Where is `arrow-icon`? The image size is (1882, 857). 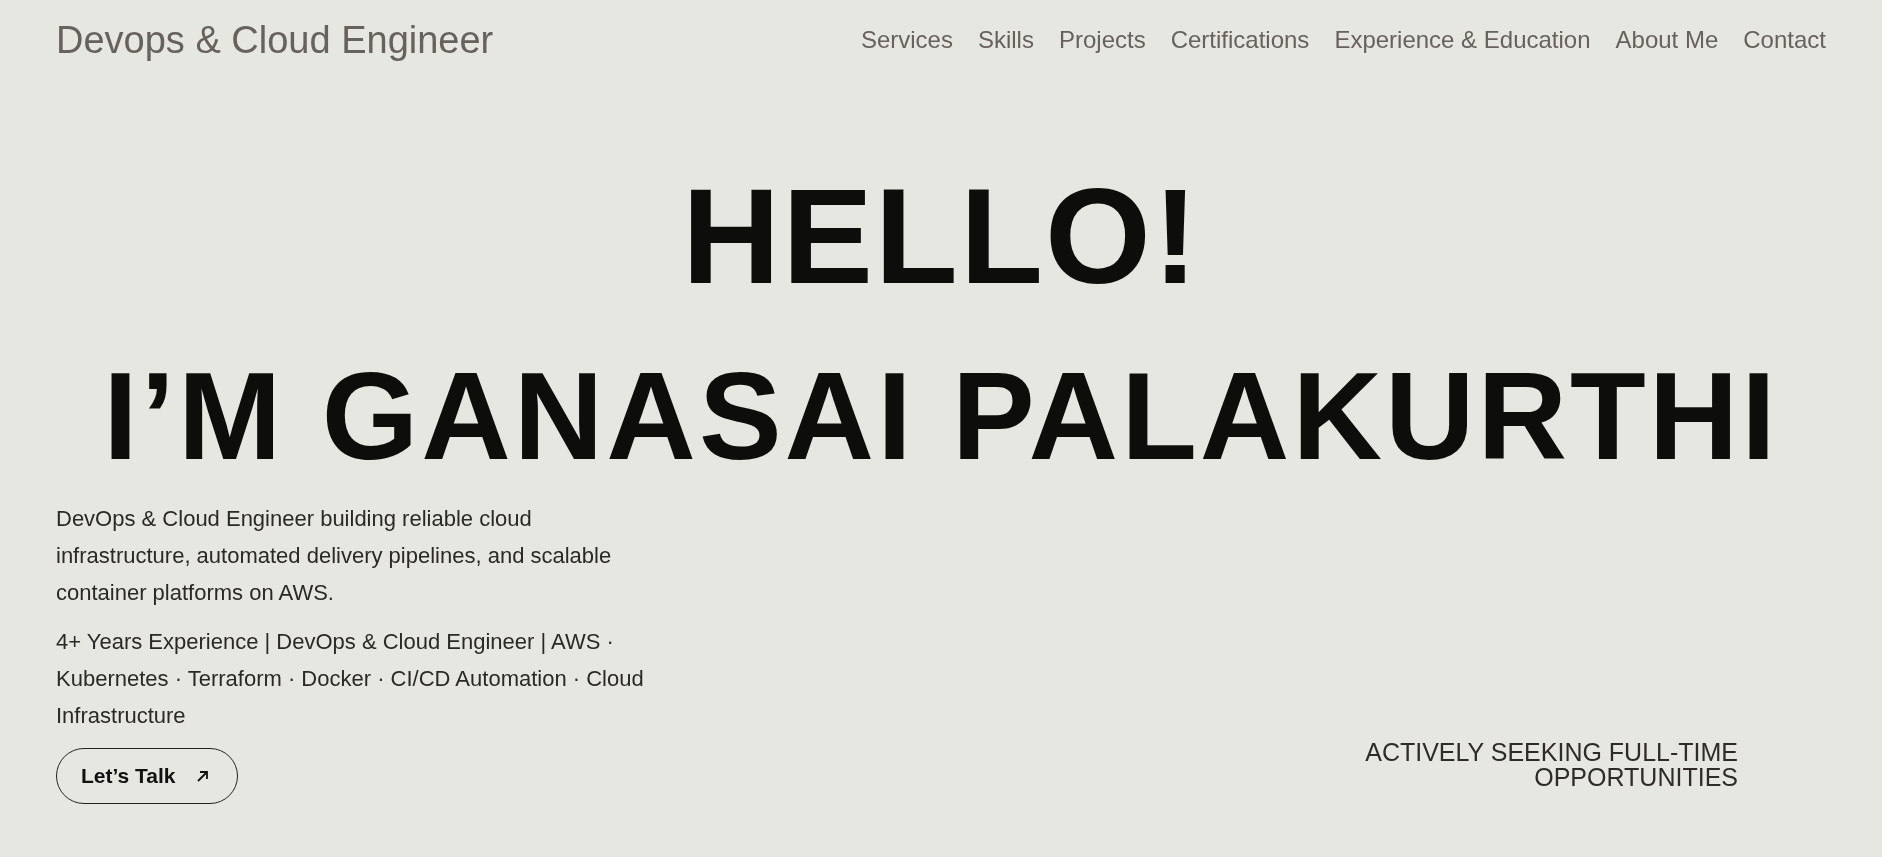 arrow-icon is located at coordinates (202, 776).